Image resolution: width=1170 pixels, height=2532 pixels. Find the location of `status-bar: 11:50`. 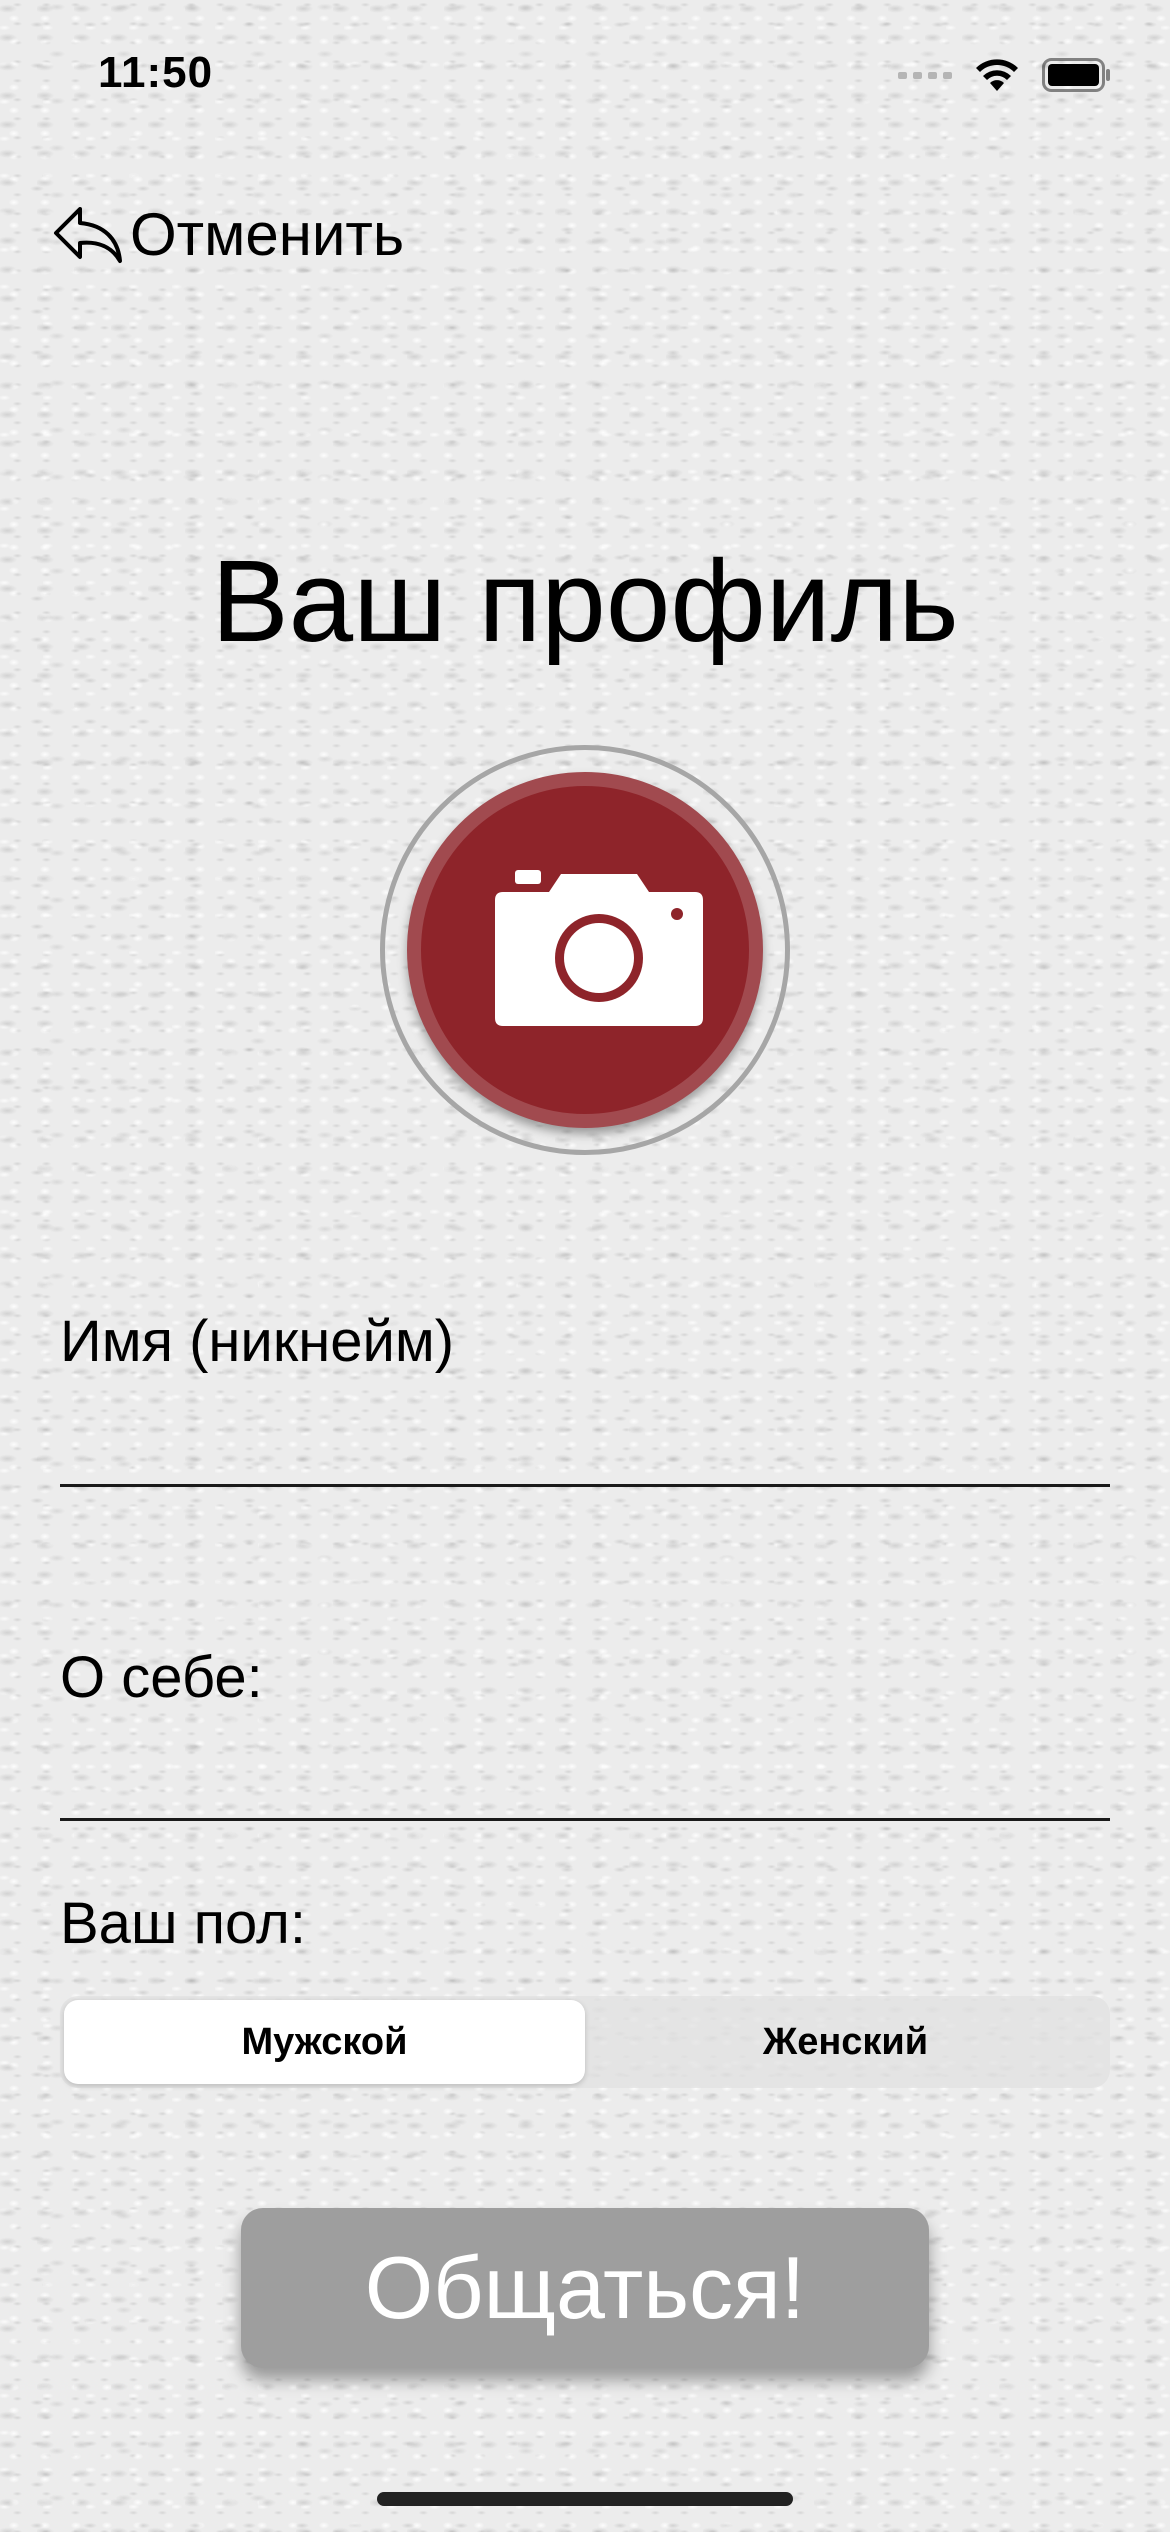

status-bar: 11:50 is located at coordinates (585, 70).